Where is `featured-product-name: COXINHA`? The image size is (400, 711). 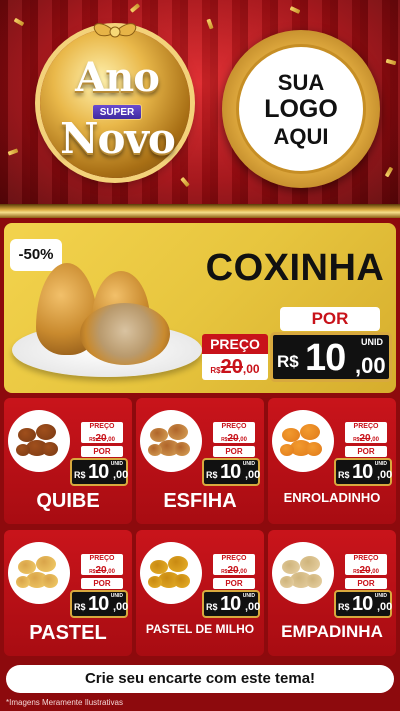 featured-product-name: COXINHA is located at coordinates (295, 268).